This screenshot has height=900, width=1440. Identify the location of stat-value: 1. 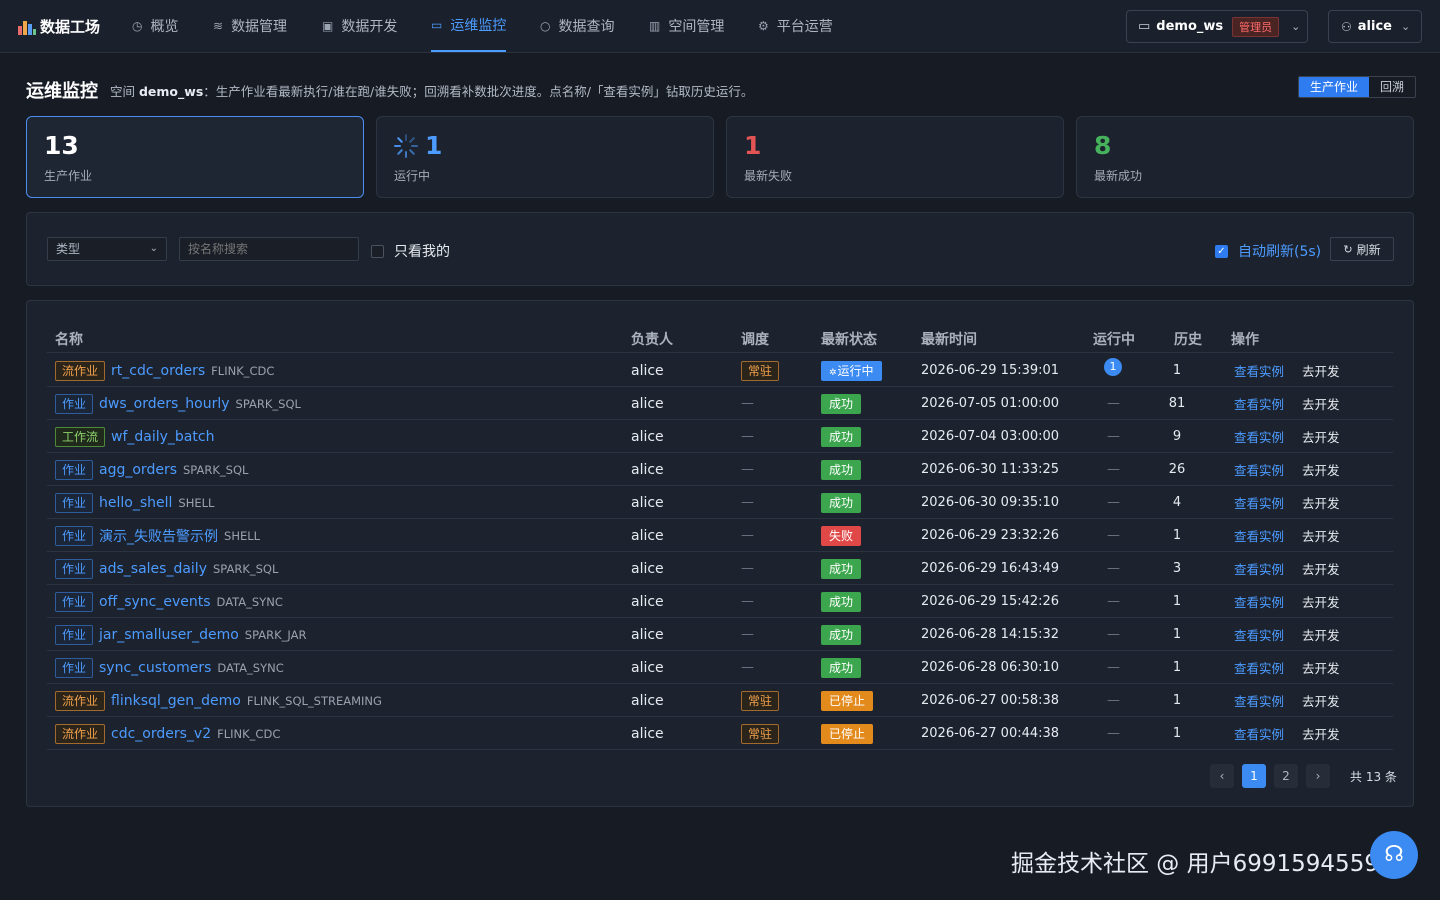
(434, 145).